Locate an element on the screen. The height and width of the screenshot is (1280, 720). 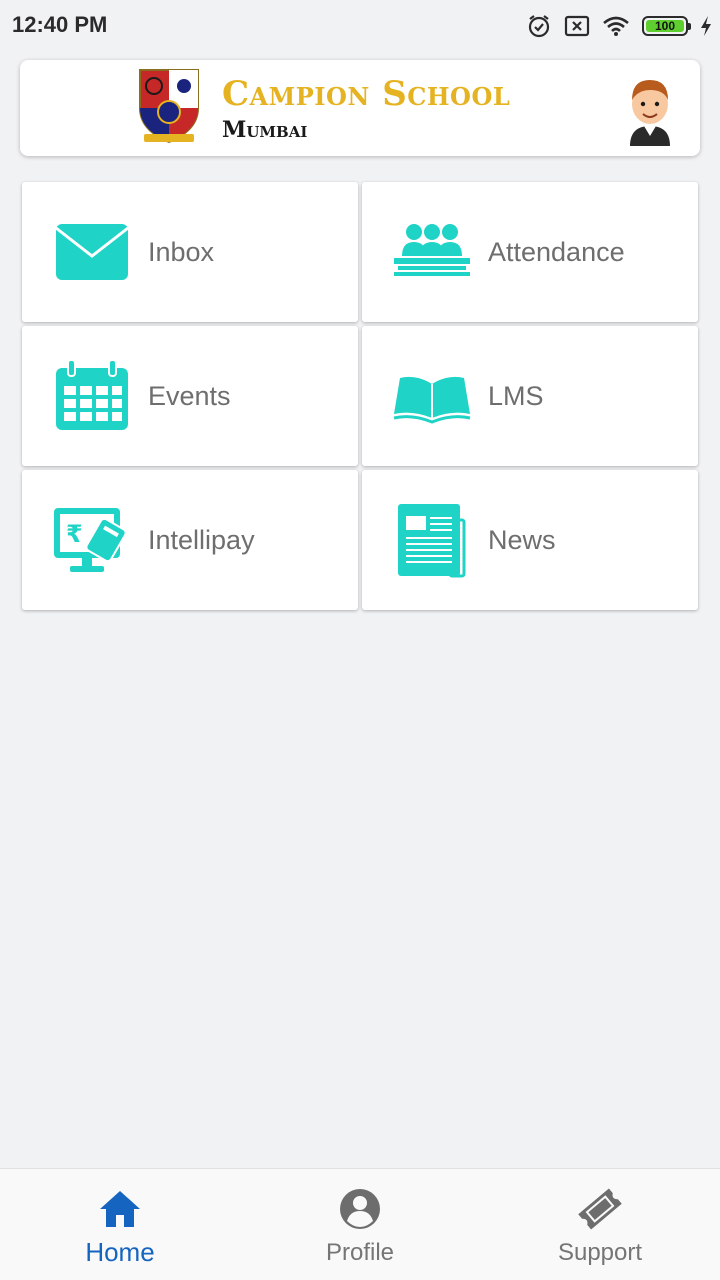
tile-label: News is located at coordinates (522, 540).